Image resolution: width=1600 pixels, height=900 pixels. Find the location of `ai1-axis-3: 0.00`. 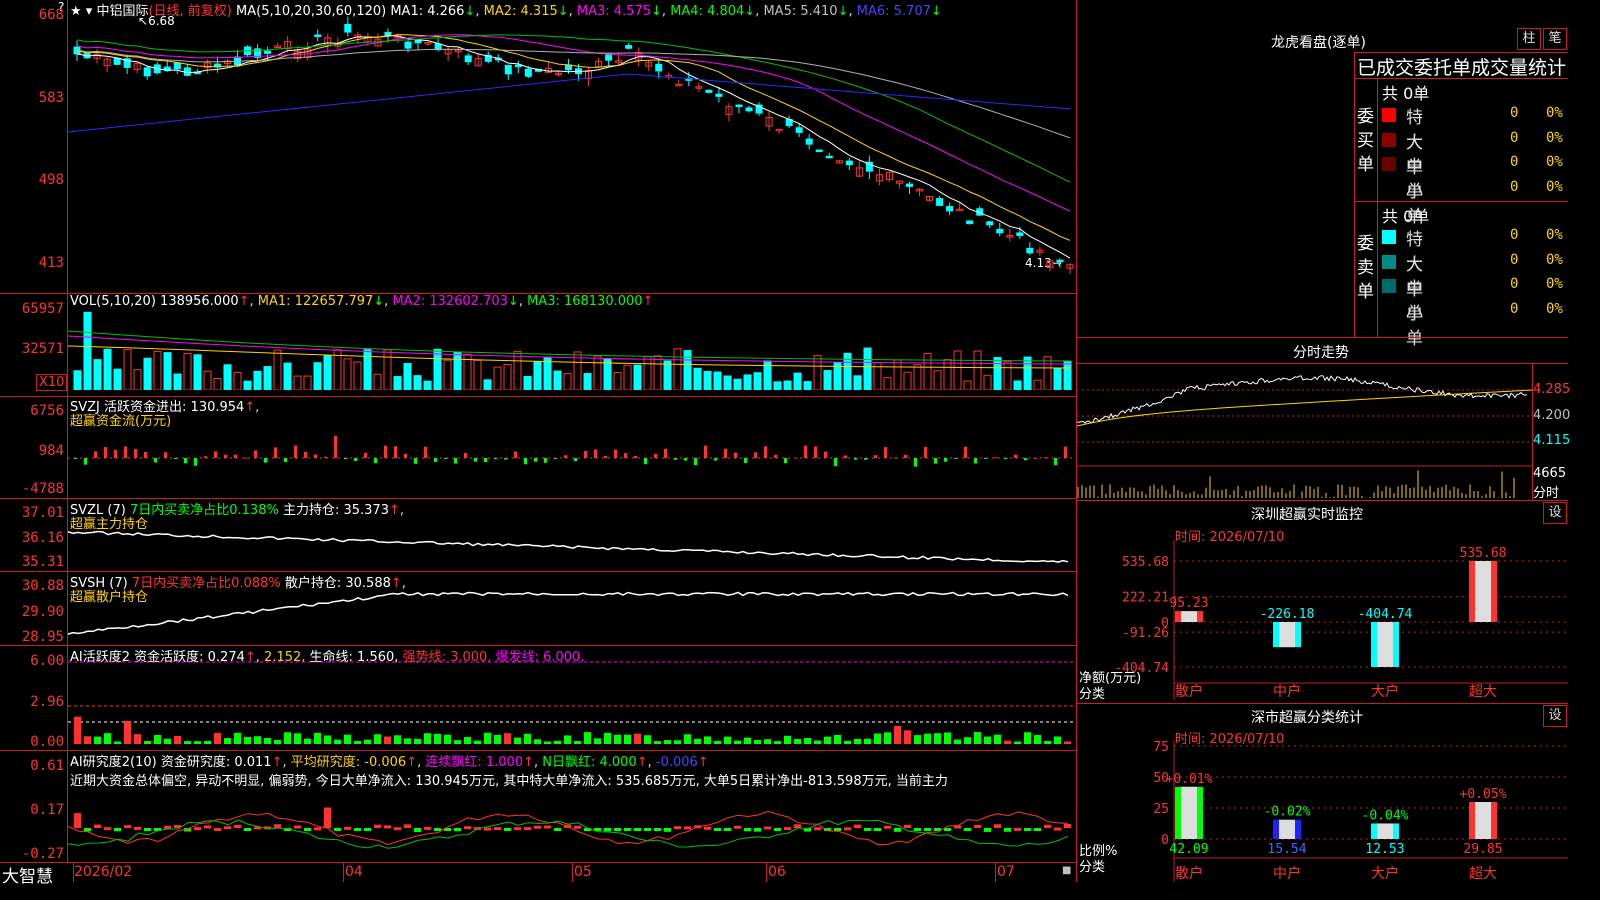

ai1-axis-3: 0.00 is located at coordinates (47, 742).